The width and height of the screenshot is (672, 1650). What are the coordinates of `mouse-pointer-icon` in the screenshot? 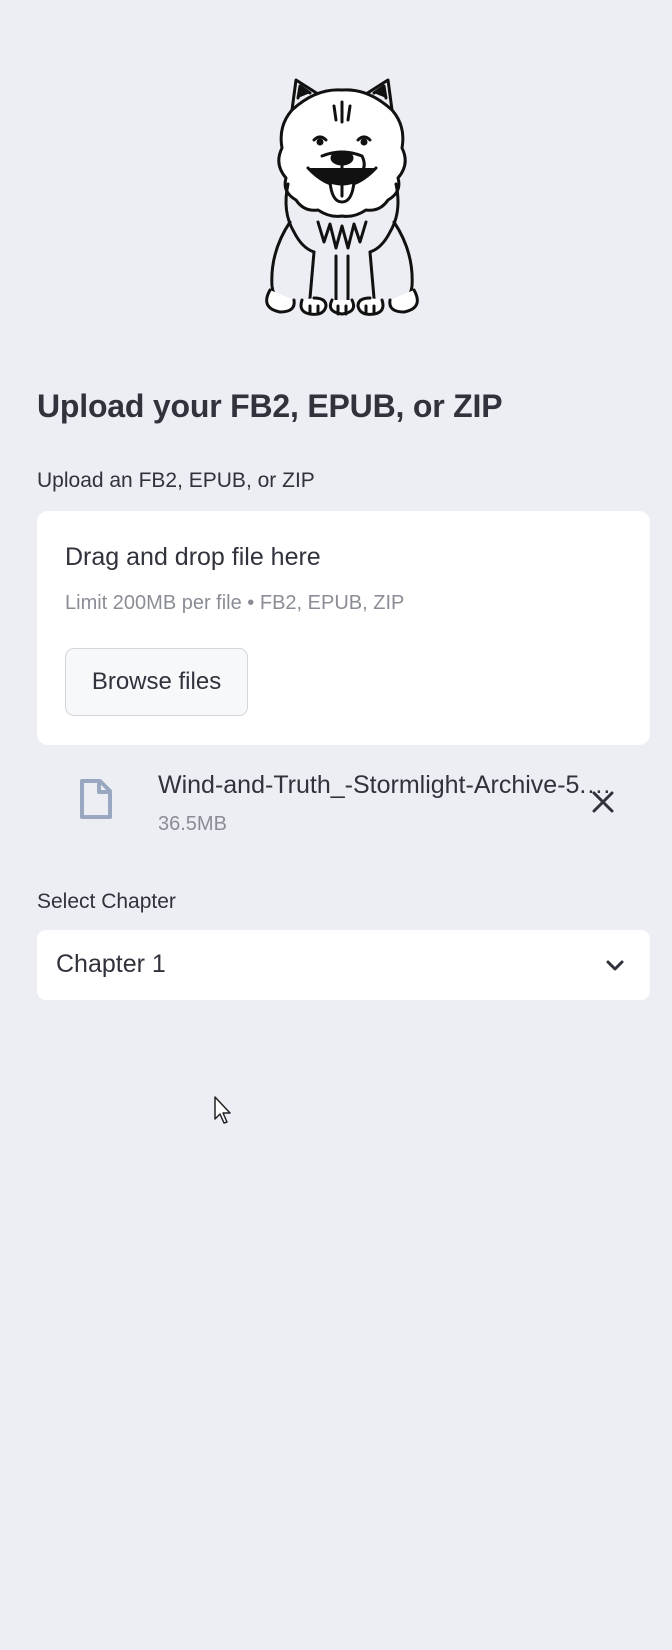 It's located at (223, 1110).